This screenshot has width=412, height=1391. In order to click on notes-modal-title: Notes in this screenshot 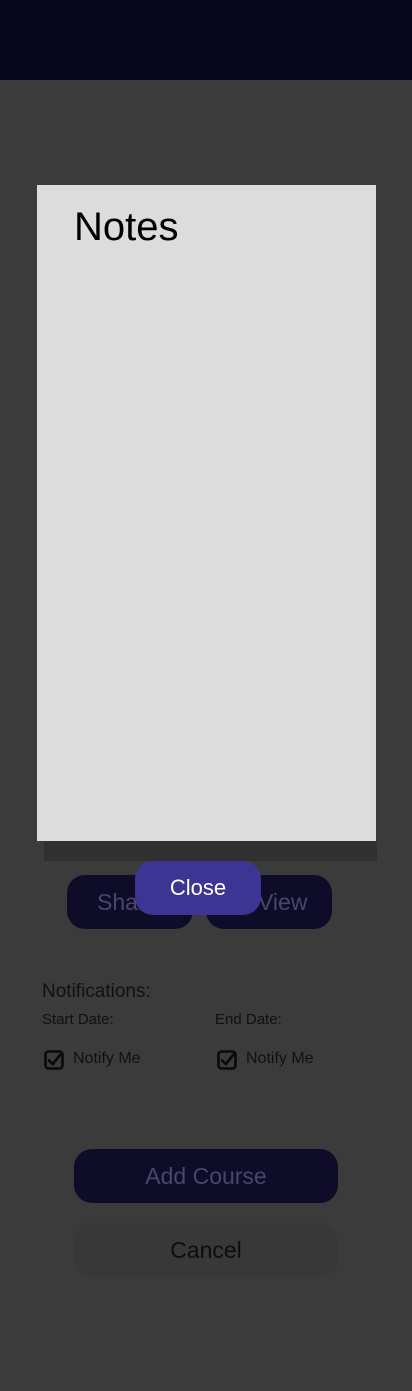, I will do `click(126, 227)`.